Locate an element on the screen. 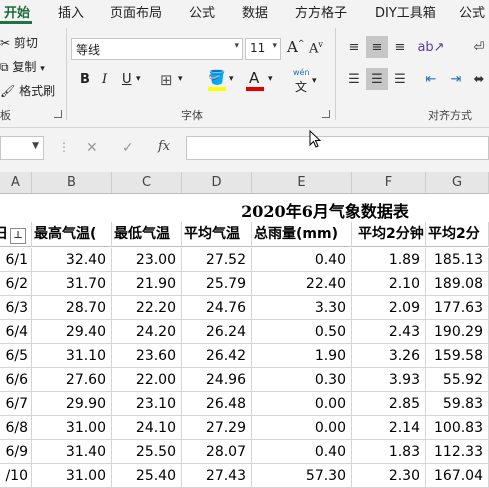 This screenshot has width=489, height=488. orientation-icon: ab↗ is located at coordinates (430, 47).